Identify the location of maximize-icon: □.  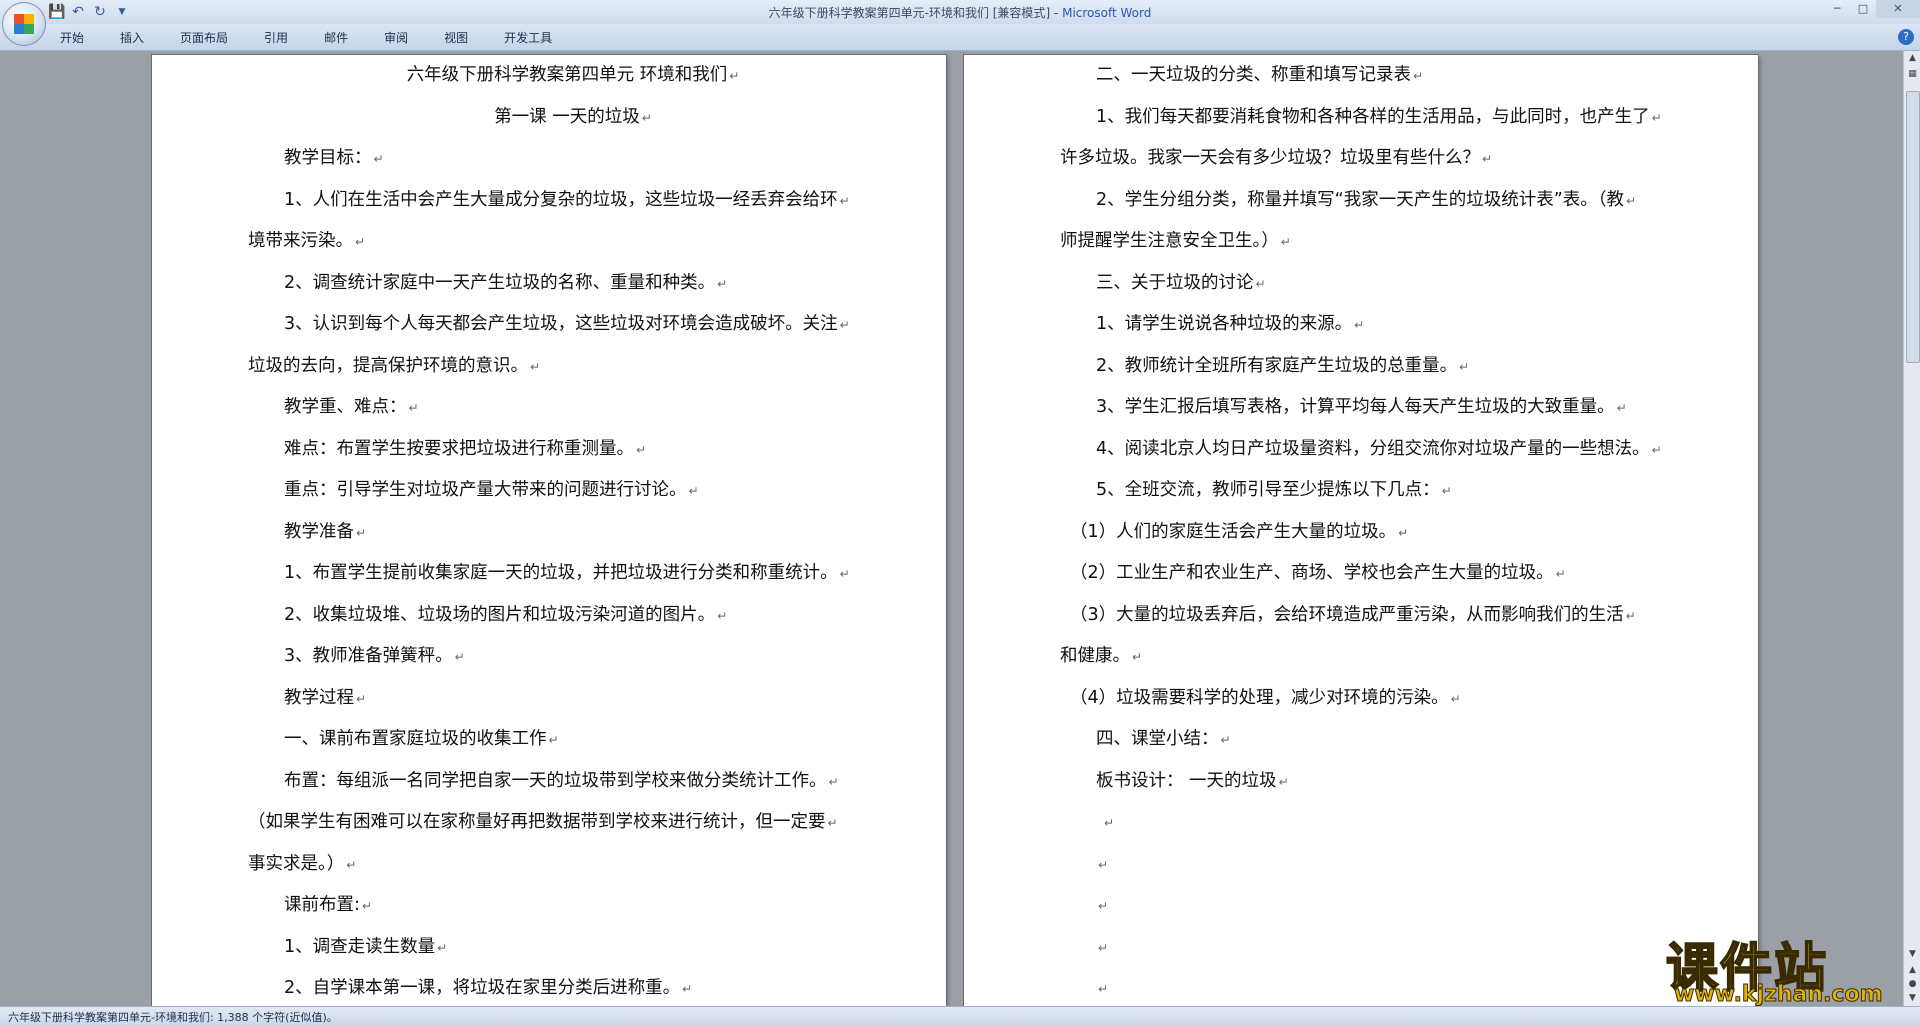
(1863, 9).